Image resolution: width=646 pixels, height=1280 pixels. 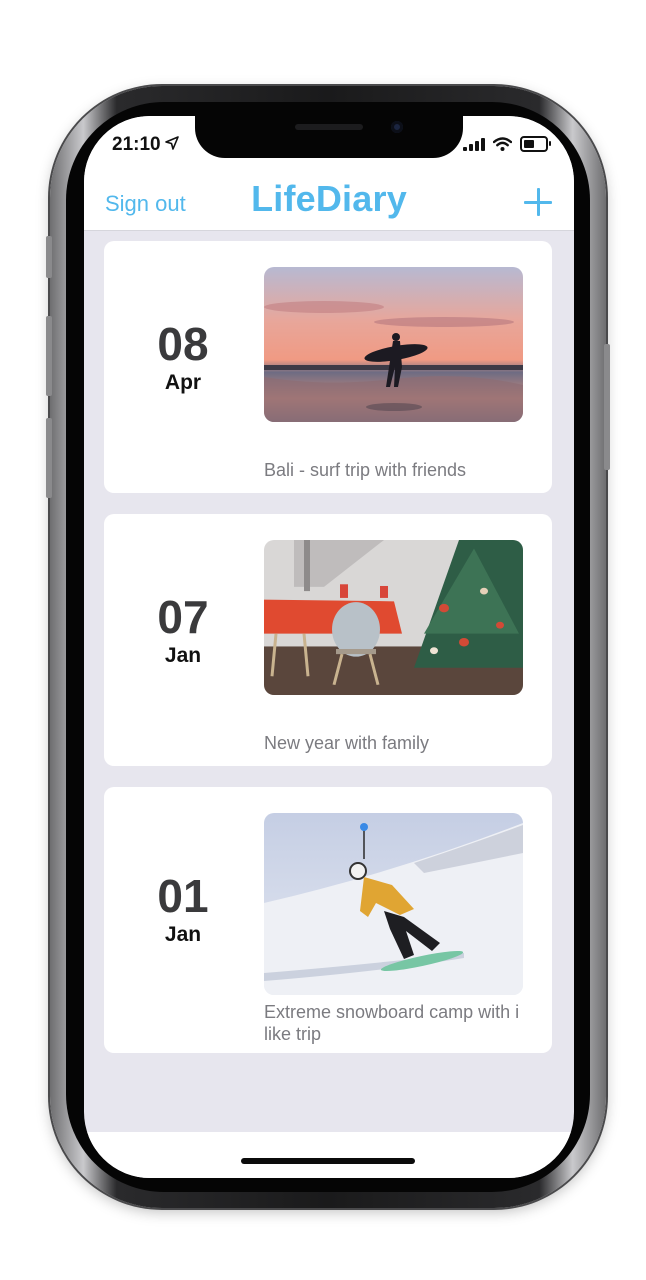 What do you see at coordinates (607, 407) in the screenshot?
I see `power-button` at bounding box center [607, 407].